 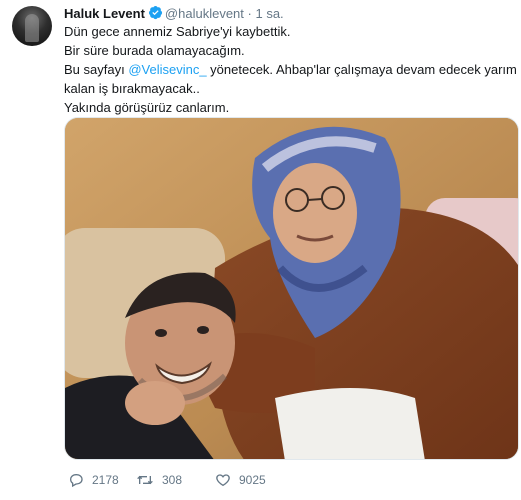 I want to click on author-name: Haluk Levent, so click(x=104, y=13).